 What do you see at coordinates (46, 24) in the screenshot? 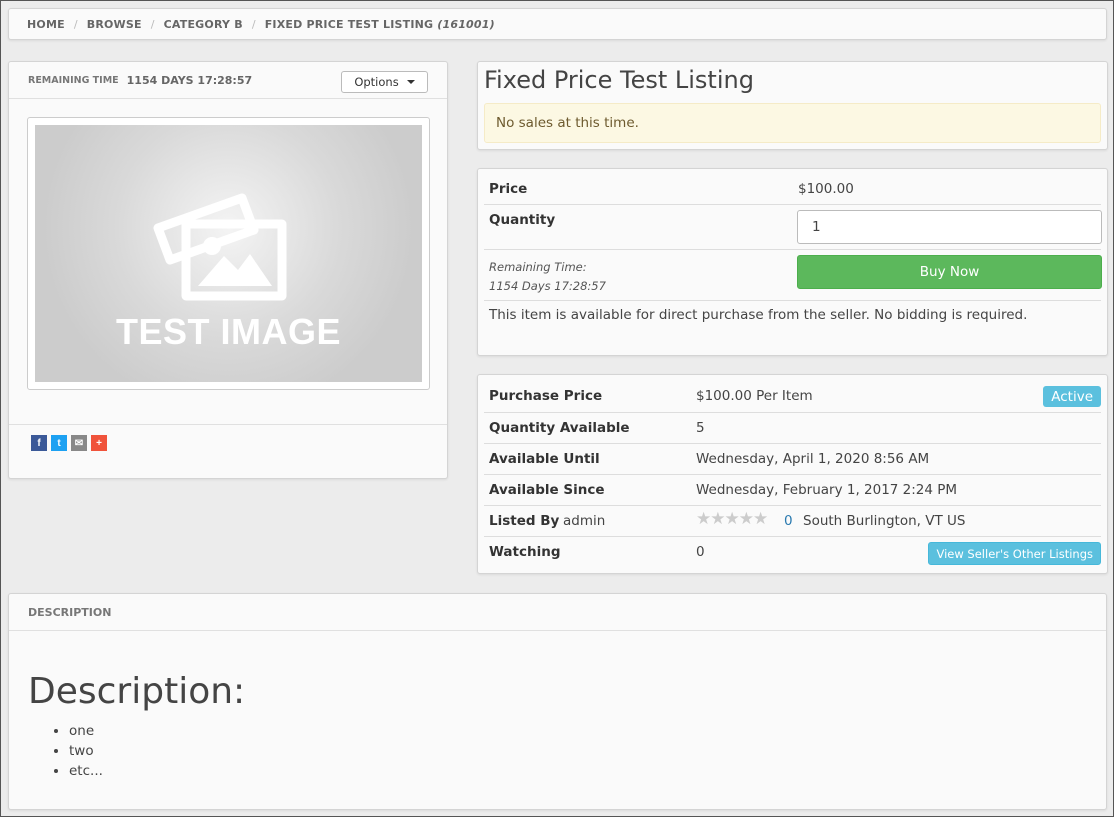
I see `breadcrumb-home: HOME` at bounding box center [46, 24].